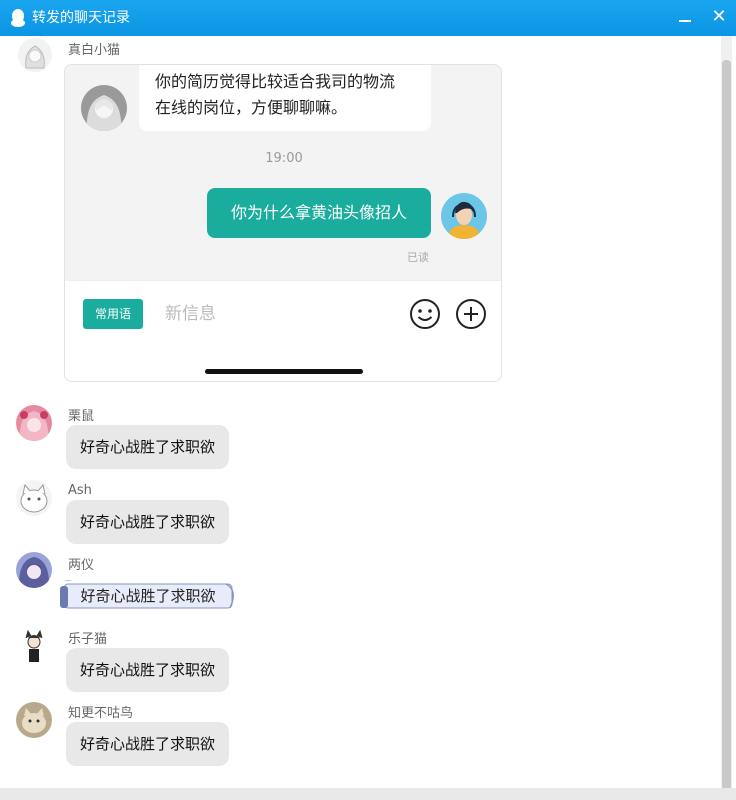 This screenshot has height=800, width=736. What do you see at coordinates (319, 213) in the screenshot?
I see `outgoing-message: 你为什么拿黄油头像招人` at bounding box center [319, 213].